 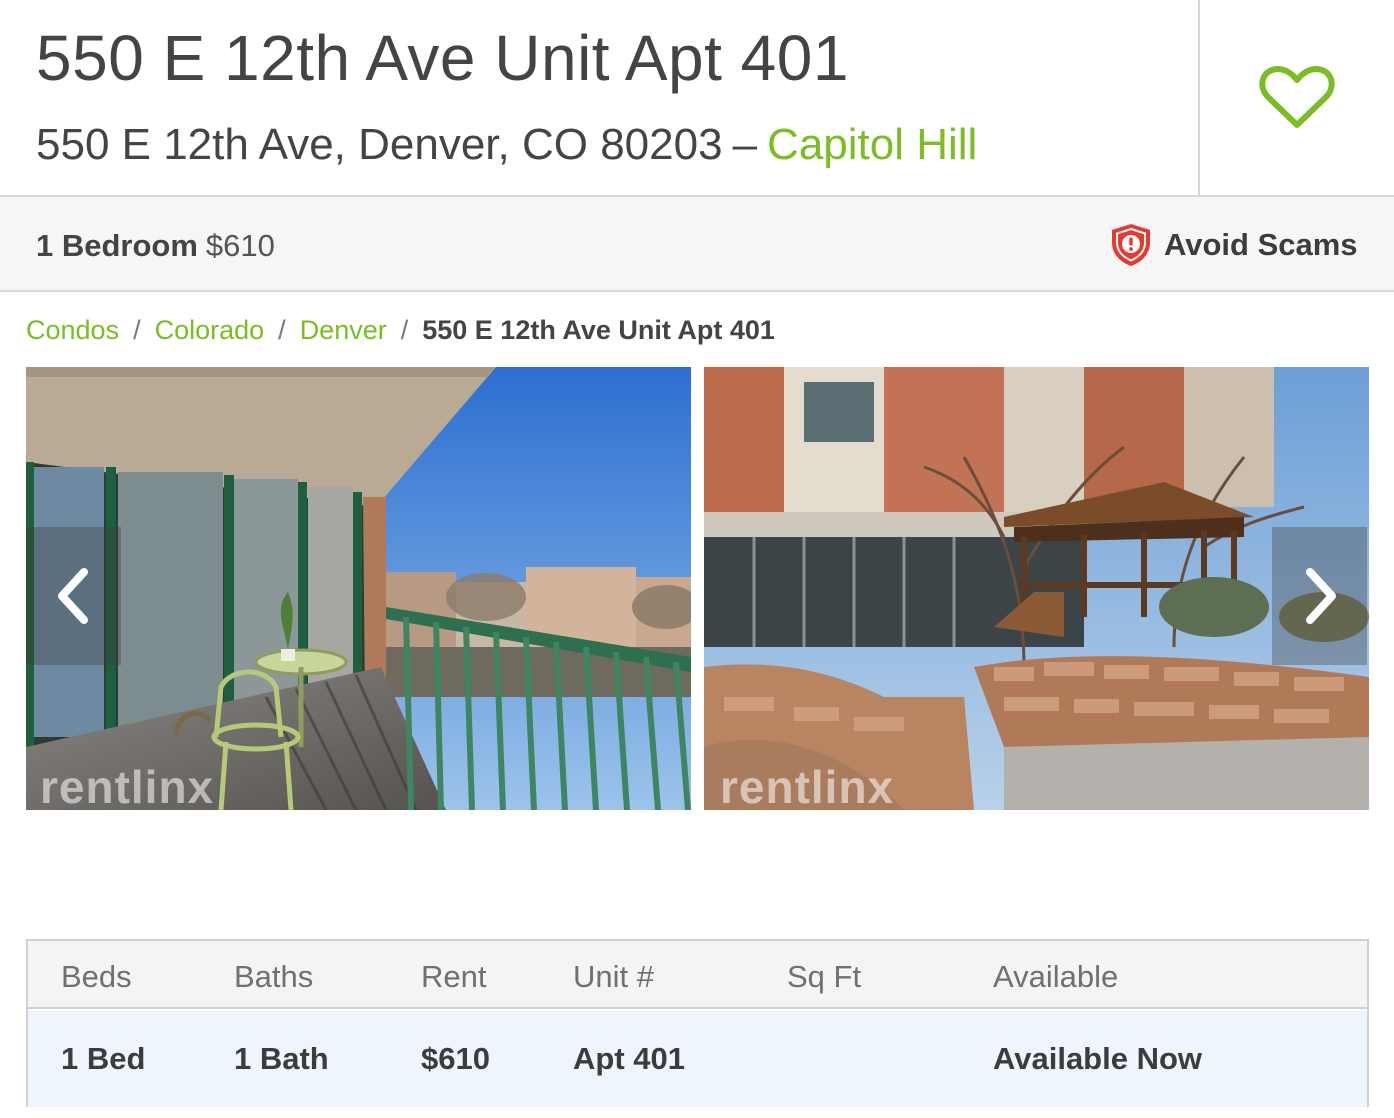 I want to click on street-address: 550 E 12th Ave, Denver, CO 80203, so click(x=379, y=144).